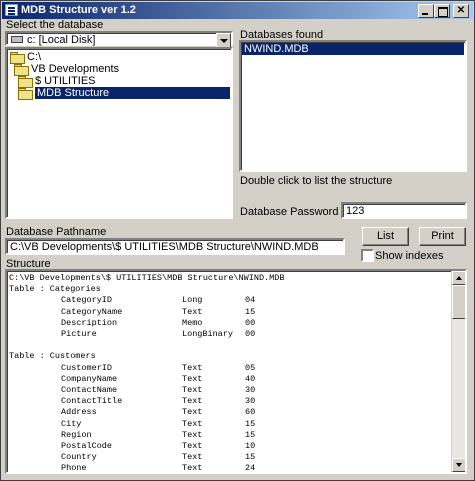 Image resolution: width=475 pixels, height=481 pixels. What do you see at coordinates (461, 11) in the screenshot?
I see `close-button: ✕` at bounding box center [461, 11].